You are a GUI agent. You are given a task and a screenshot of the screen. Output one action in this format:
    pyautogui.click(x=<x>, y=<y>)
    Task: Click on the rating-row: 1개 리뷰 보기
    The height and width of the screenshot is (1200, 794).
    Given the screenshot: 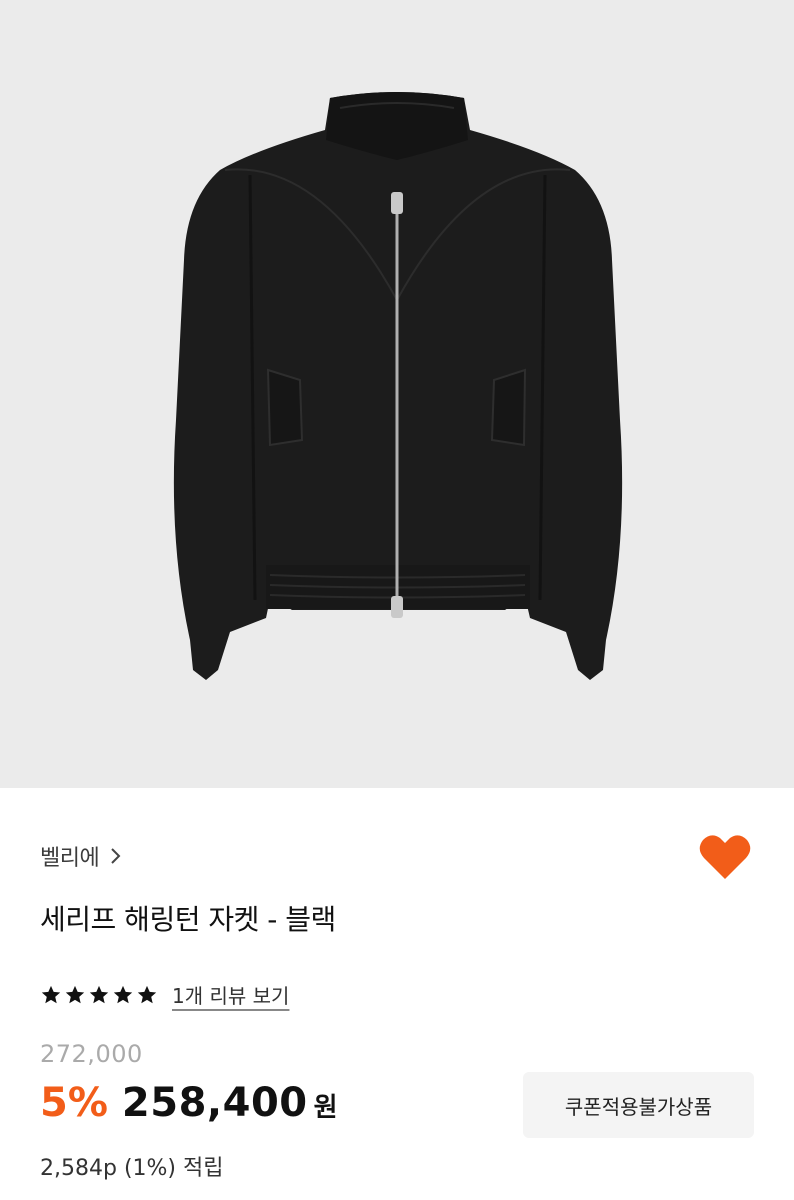 What is the action you would take?
    pyautogui.click(x=164, y=994)
    